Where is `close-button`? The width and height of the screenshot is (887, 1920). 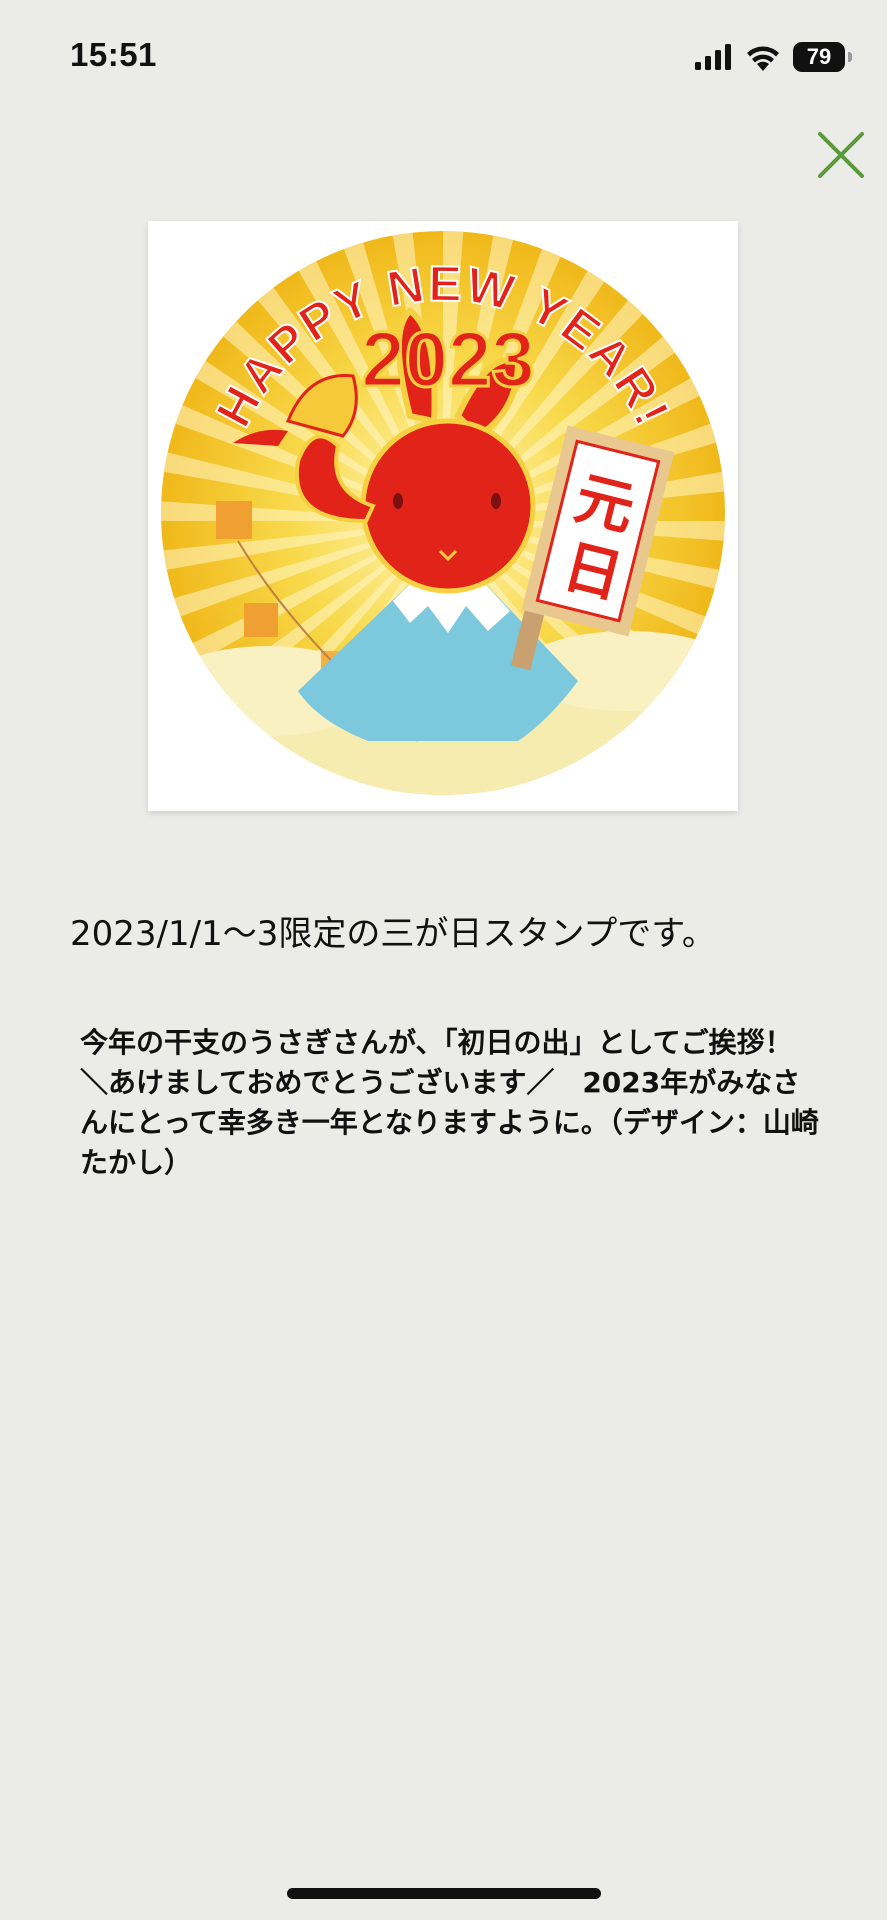 close-button is located at coordinates (841, 155).